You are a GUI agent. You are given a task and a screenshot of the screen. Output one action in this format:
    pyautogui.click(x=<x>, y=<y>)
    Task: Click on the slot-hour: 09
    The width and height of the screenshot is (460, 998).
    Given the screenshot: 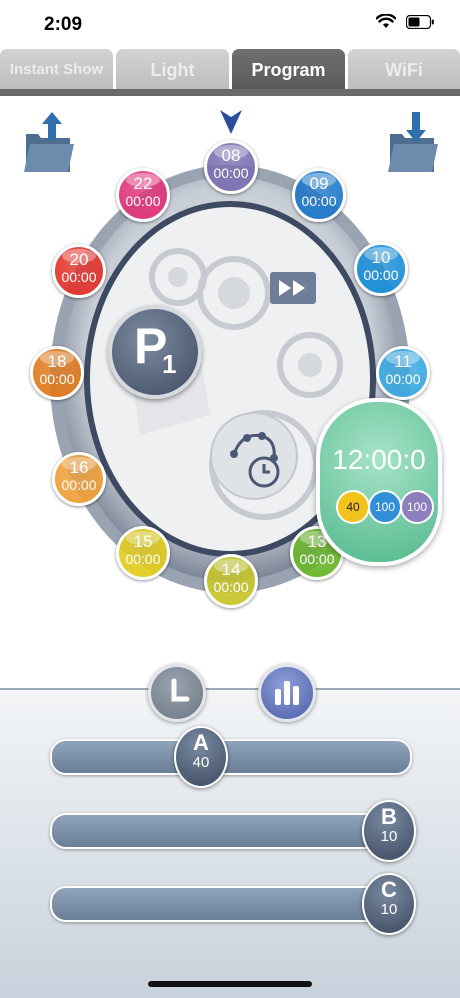 What is the action you would take?
    pyautogui.click(x=319, y=183)
    